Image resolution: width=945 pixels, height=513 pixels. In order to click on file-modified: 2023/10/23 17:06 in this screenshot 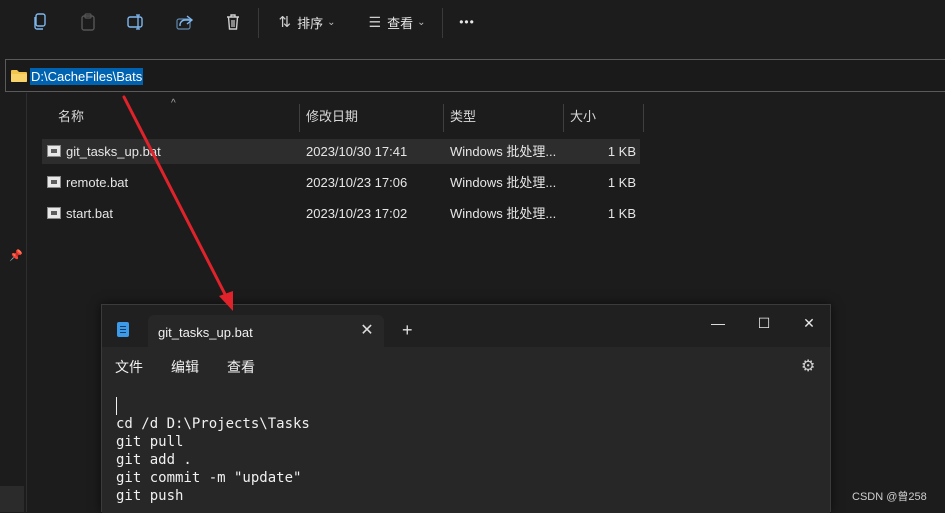, I will do `click(357, 182)`.